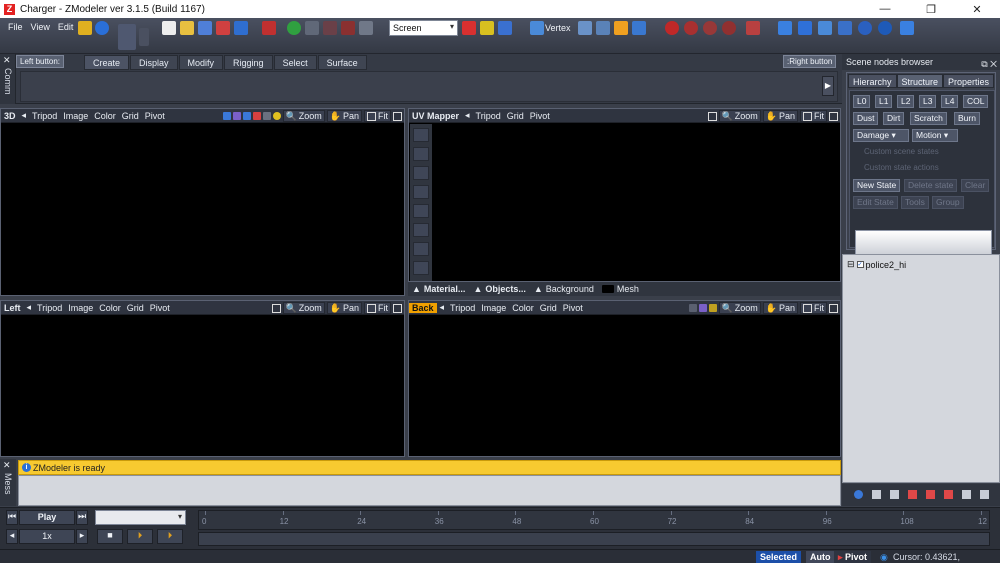 The image size is (1000, 563). What do you see at coordinates (865, 28) in the screenshot?
I see `sphere-icon` at bounding box center [865, 28].